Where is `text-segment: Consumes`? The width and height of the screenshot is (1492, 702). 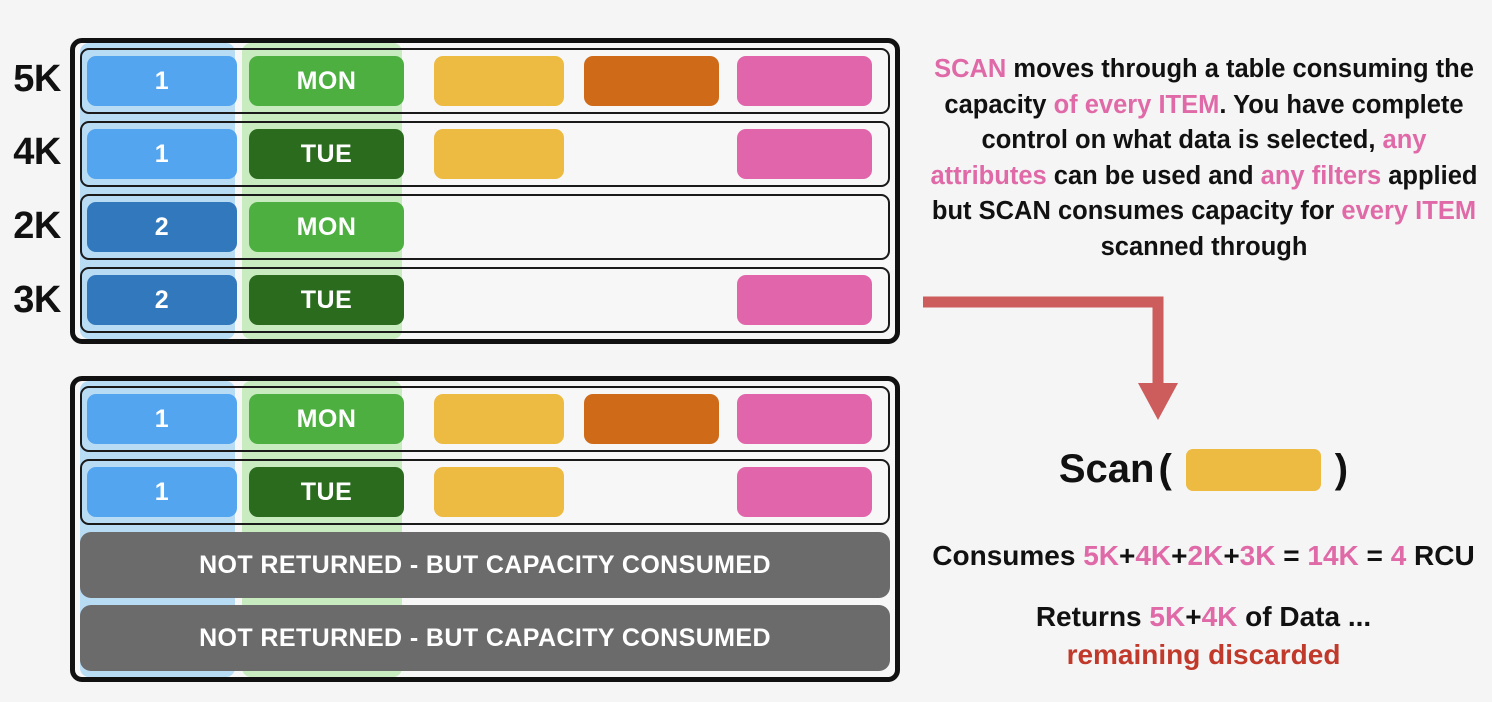
text-segment: Consumes is located at coordinates (1008, 555).